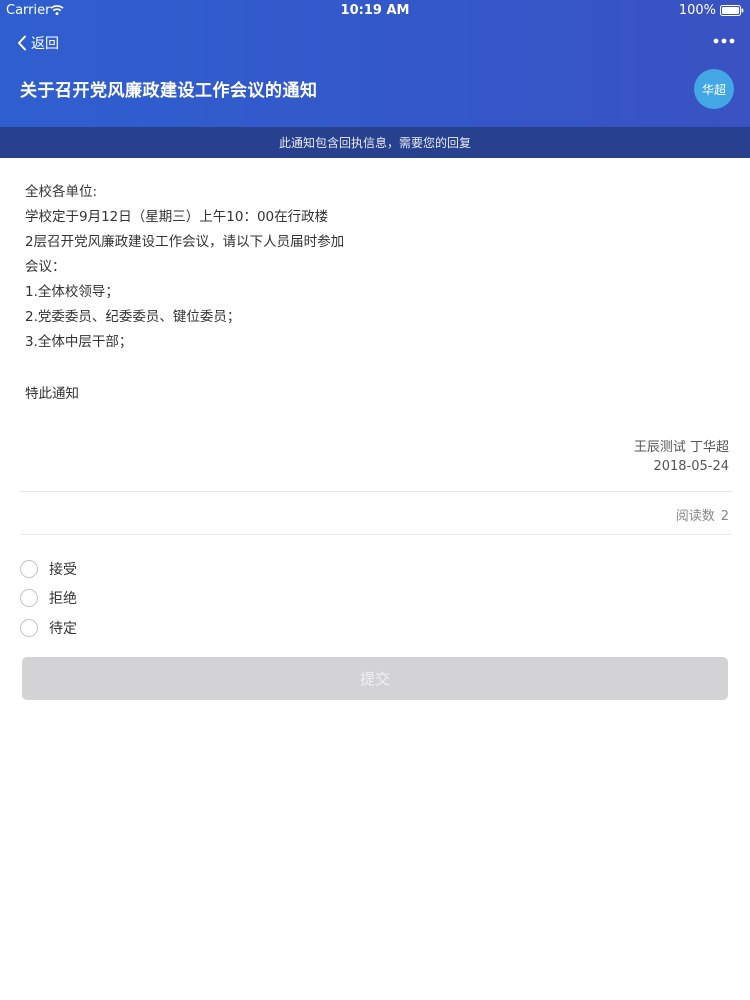 The height and width of the screenshot is (1000, 750). I want to click on avatar: 华超, so click(714, 89).